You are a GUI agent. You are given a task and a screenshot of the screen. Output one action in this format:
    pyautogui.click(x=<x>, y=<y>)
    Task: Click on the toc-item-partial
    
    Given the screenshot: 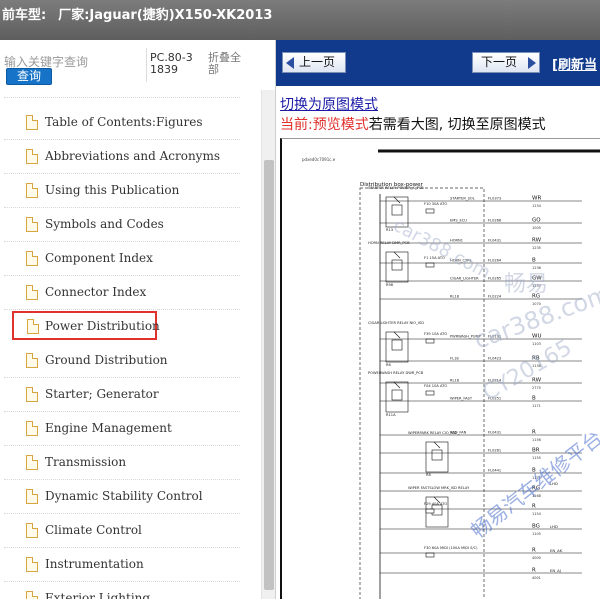 What is the action you would take?
    pyautogui.click(x=122, y=94)
    